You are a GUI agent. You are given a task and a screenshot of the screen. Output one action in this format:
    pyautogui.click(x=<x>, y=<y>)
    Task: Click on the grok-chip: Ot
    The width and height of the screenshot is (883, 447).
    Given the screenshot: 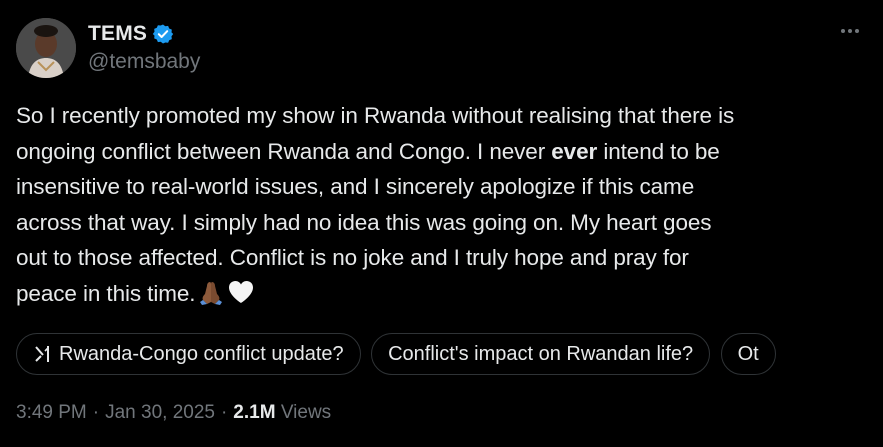 What is the action you would take?
    pyautogui.click(x=748, y=354)
    